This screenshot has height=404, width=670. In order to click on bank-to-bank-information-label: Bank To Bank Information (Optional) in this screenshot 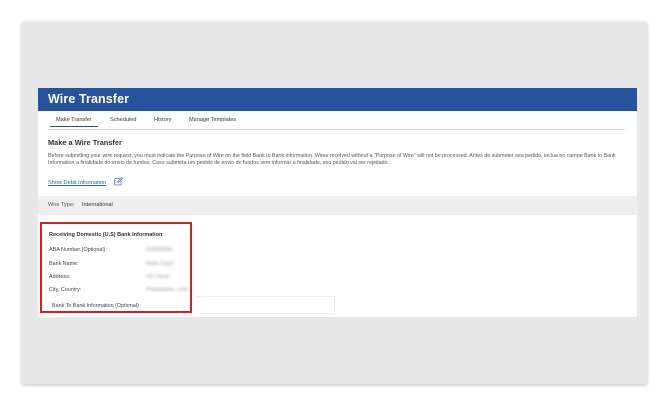, I will do `click(95, 306)`.